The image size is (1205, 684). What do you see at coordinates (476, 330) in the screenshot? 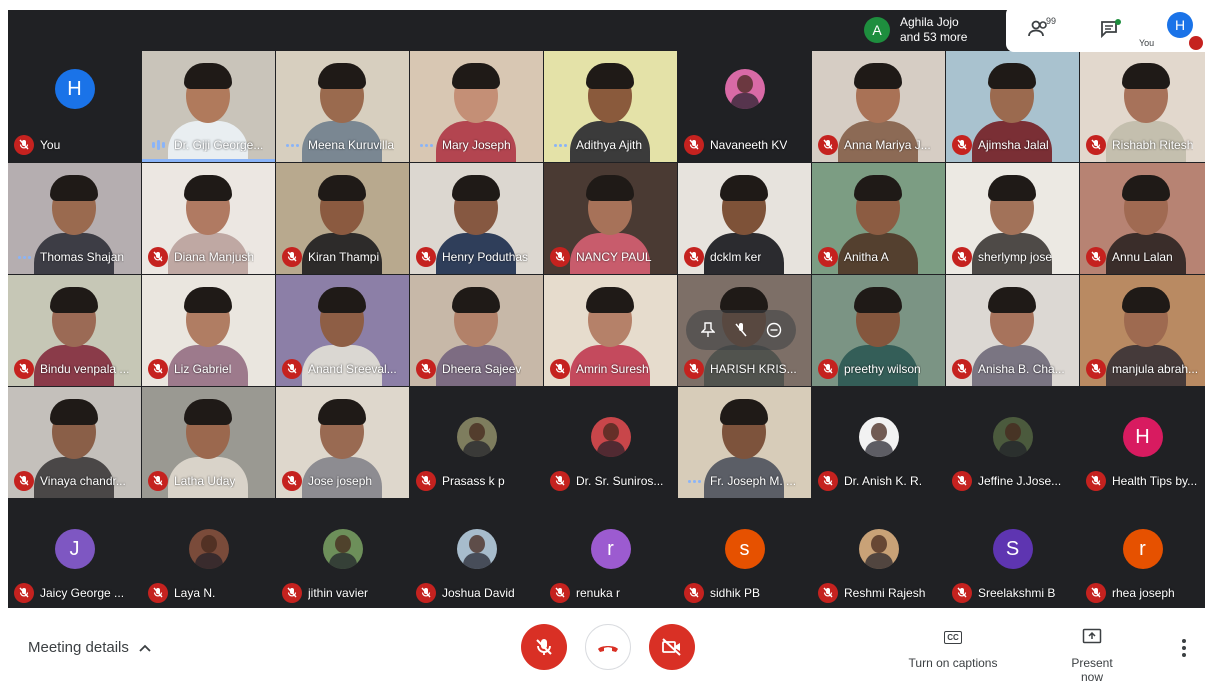
I see `participant-tile: Dheera Sajeev` at bounding box center [476, 330].